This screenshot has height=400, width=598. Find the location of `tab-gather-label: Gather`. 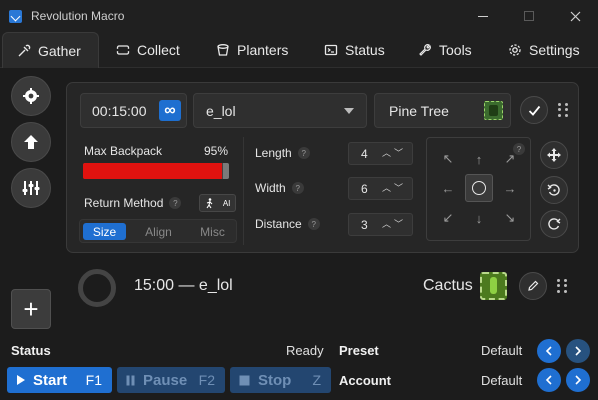

tab-gather-label: Gather is located at coordinates (59, 50).